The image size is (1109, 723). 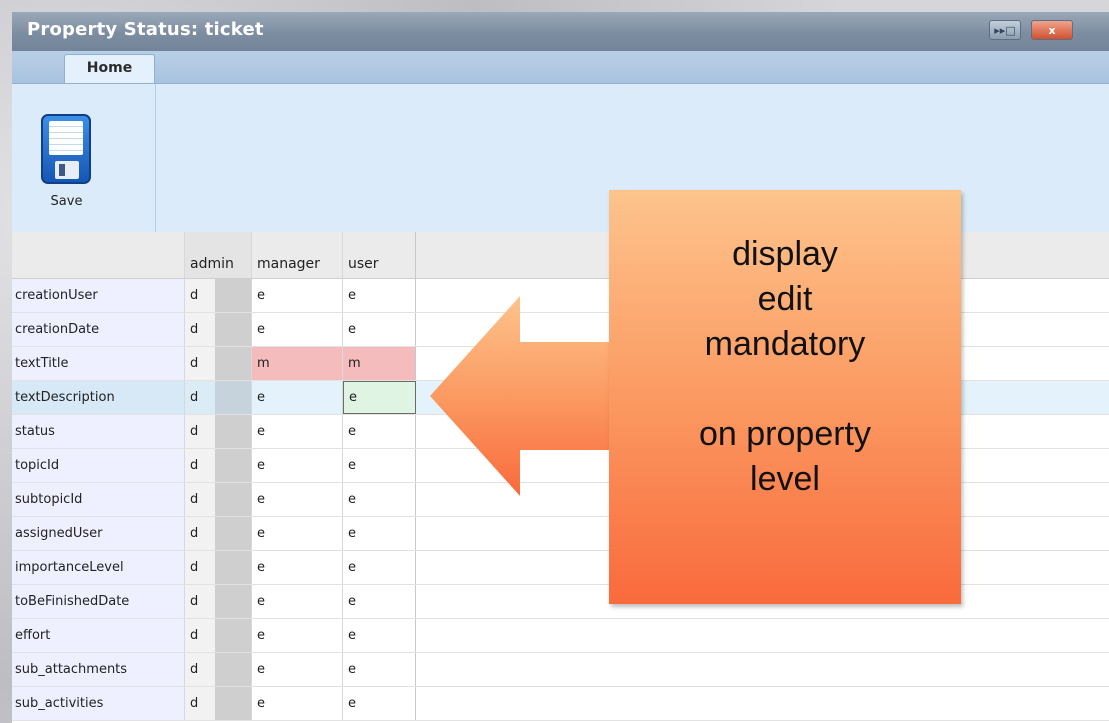 I want to click on header-property, so click(x=98, y=255).